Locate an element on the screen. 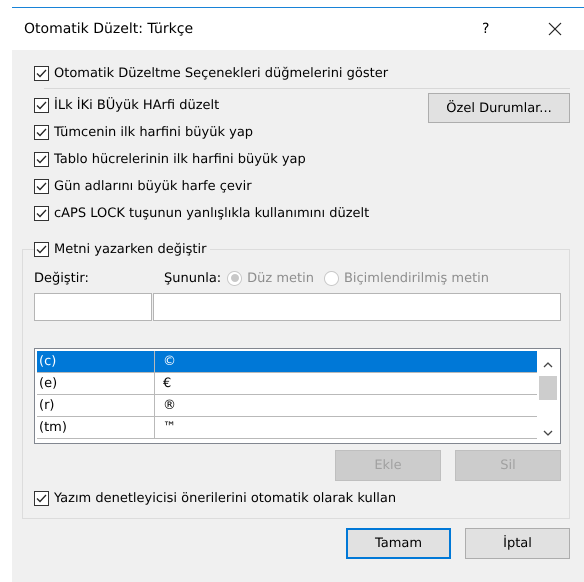 The width and height of the screenshot is (584, 582). table-cell: (r) is located at coordinates (96, 405).